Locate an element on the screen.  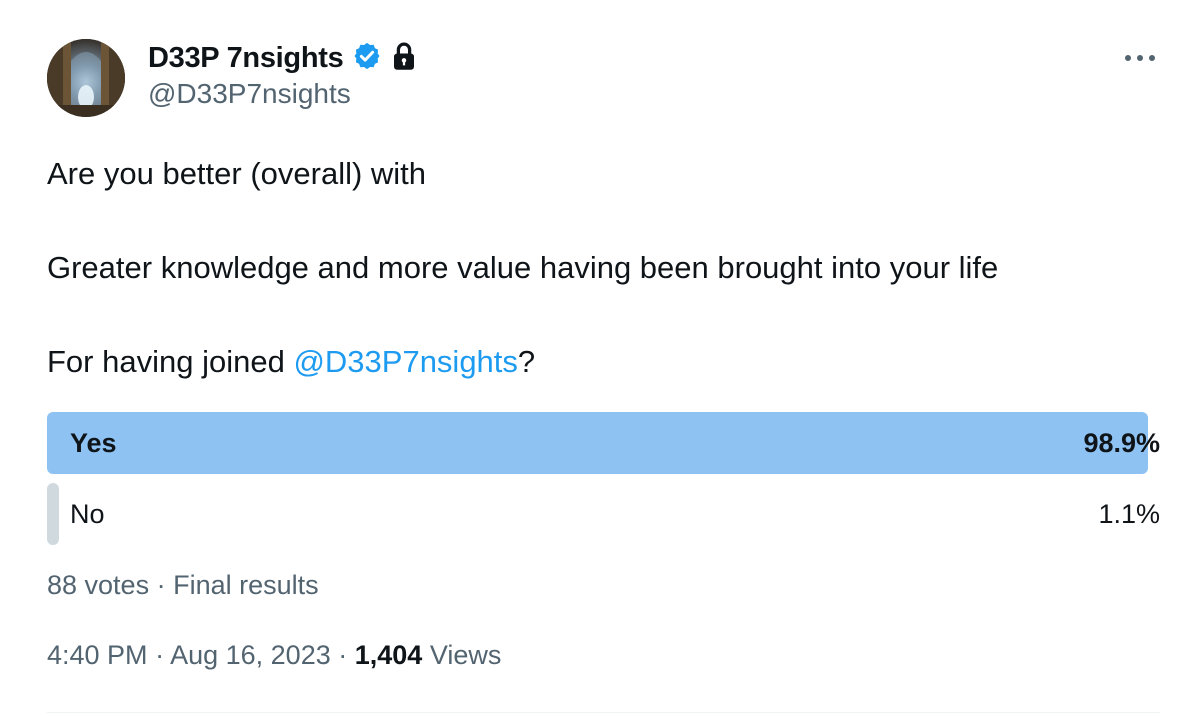
mention-link: @D33P7nsights is located at coordinates (405, 361).